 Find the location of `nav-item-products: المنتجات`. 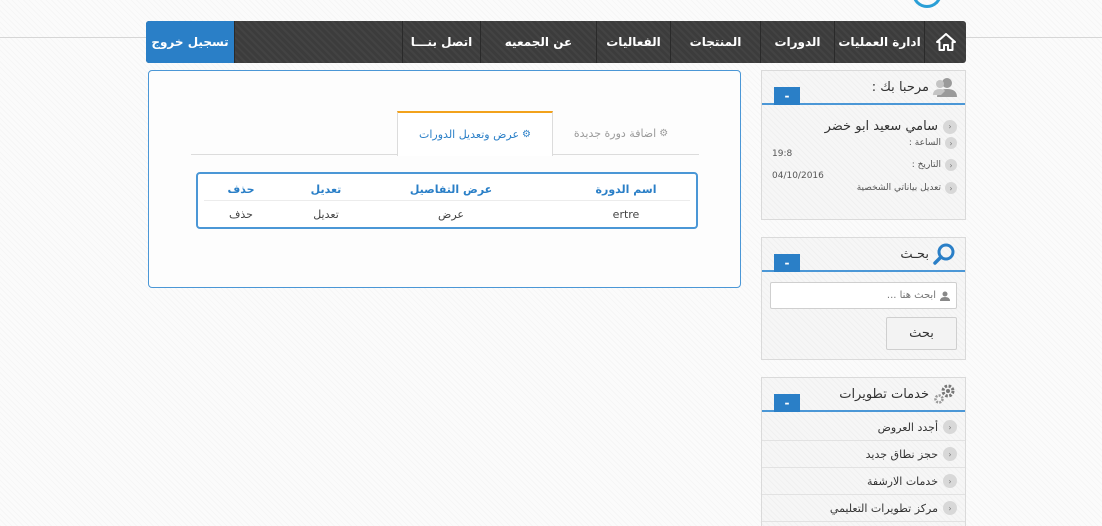

nav-item-products: المنتجات is located at coordinates (715, 42).